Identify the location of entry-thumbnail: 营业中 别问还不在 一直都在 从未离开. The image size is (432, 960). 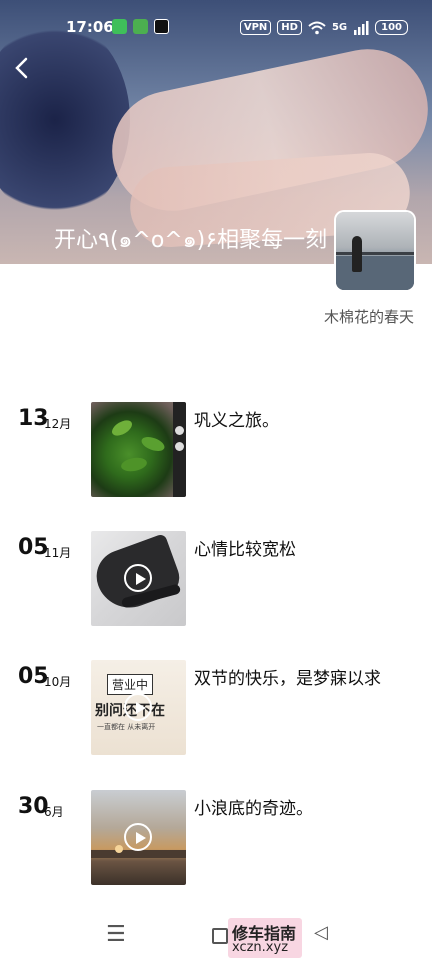
(138, 707).